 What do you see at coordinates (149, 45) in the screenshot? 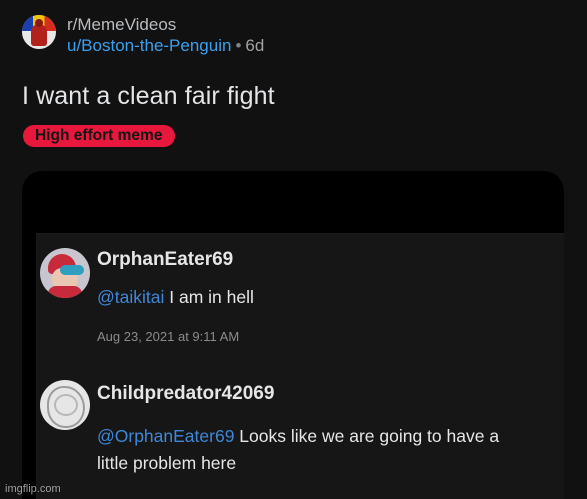
I see `author-link: u/Boston-the-Penguin` at bounding box center [149, 45].